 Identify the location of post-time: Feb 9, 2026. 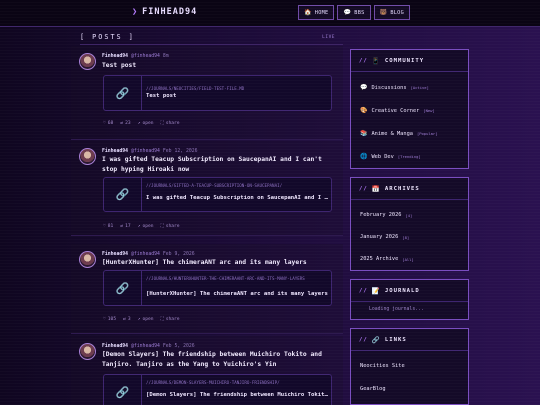
(178, 254).